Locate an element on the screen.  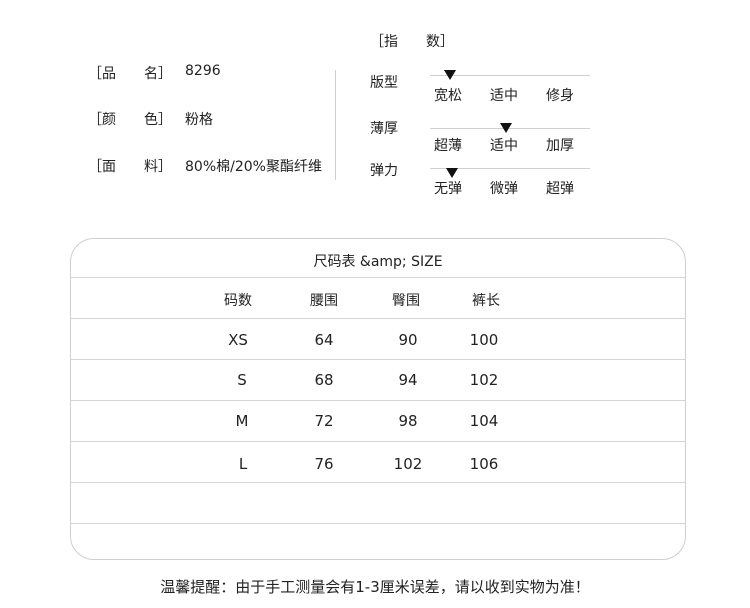
table-cell: 98 is located at coordinates (408, 421).